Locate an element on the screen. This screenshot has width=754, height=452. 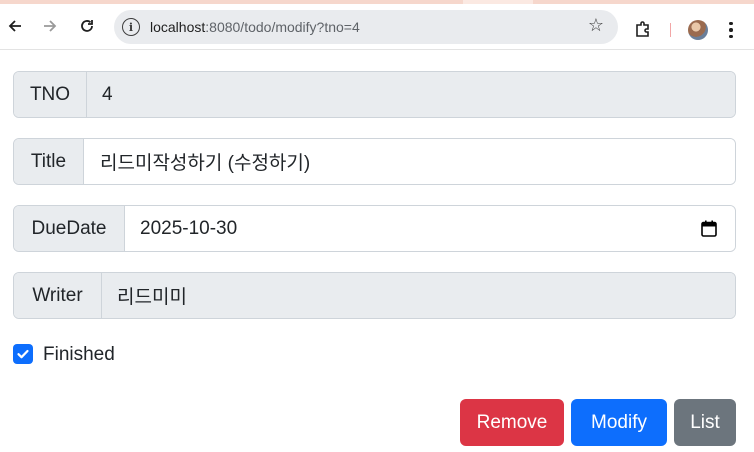
title-field: 리드미작성하기 (수정하기) is located at coordinates (409, 161).